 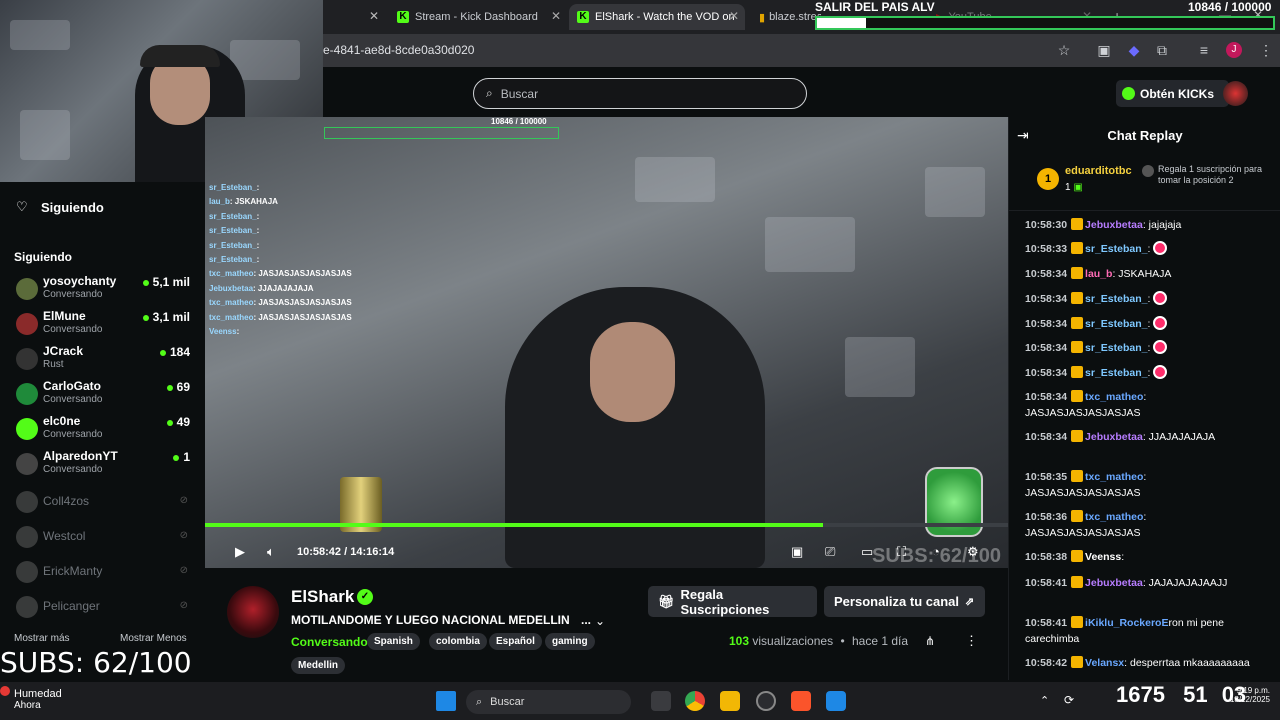 I want to click on channel-status: Conversando, so click(x=73, y=434).